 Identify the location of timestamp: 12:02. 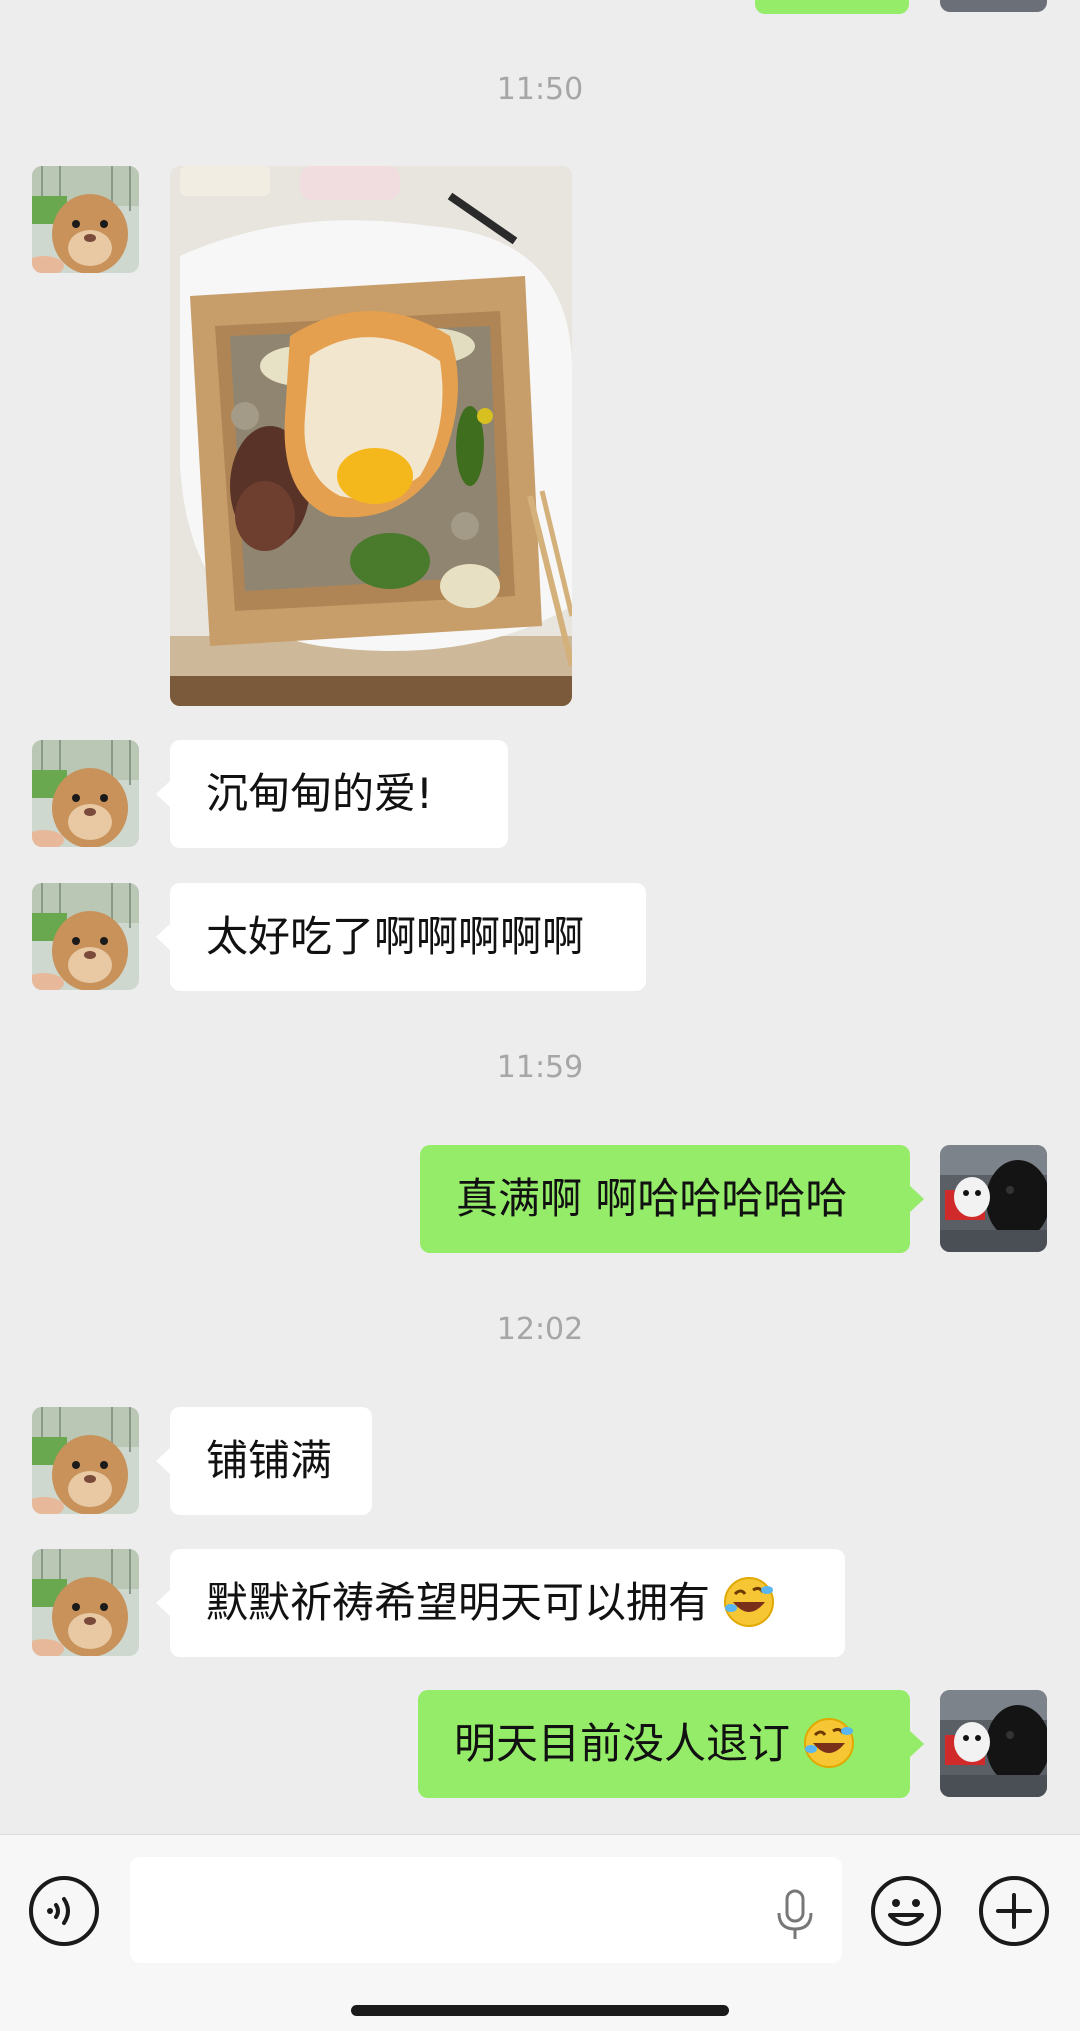
(540, 1329).